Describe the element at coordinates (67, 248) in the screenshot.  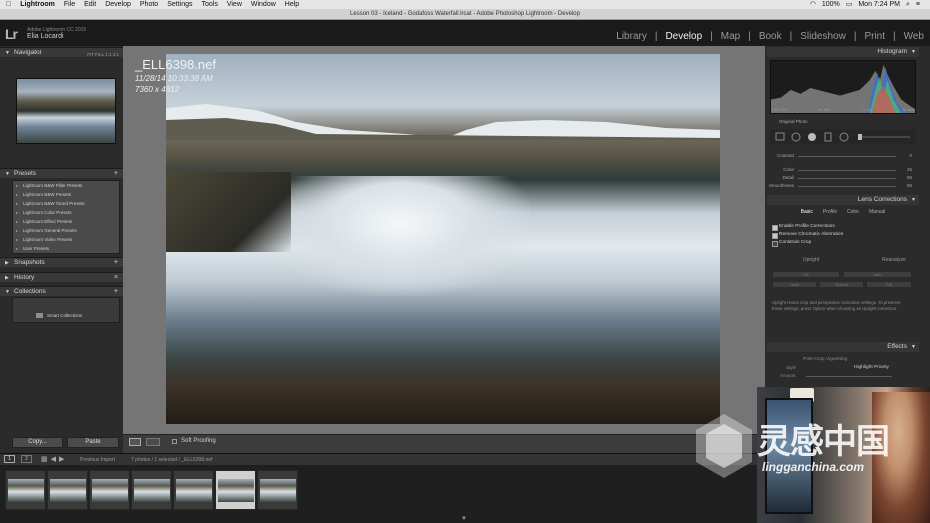
I see `preset-folder: User Presets` at that location.